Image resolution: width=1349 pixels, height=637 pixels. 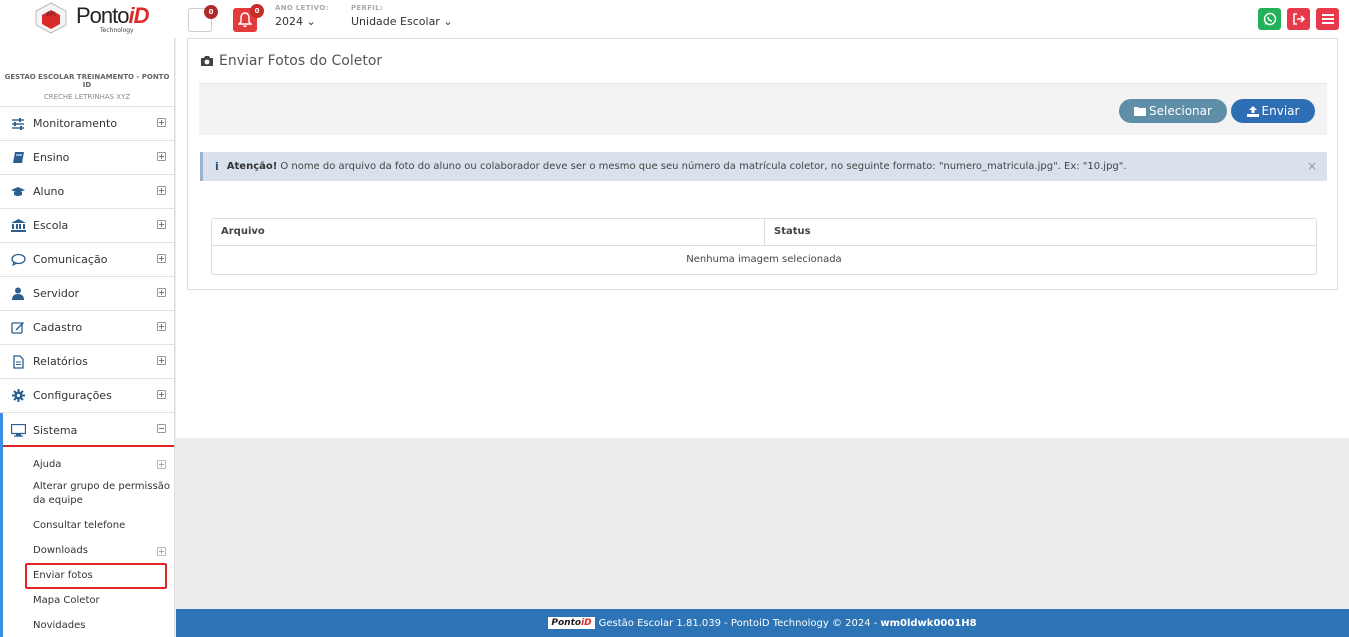 I want to click on upload-icon, so click(x=1252, y=111).